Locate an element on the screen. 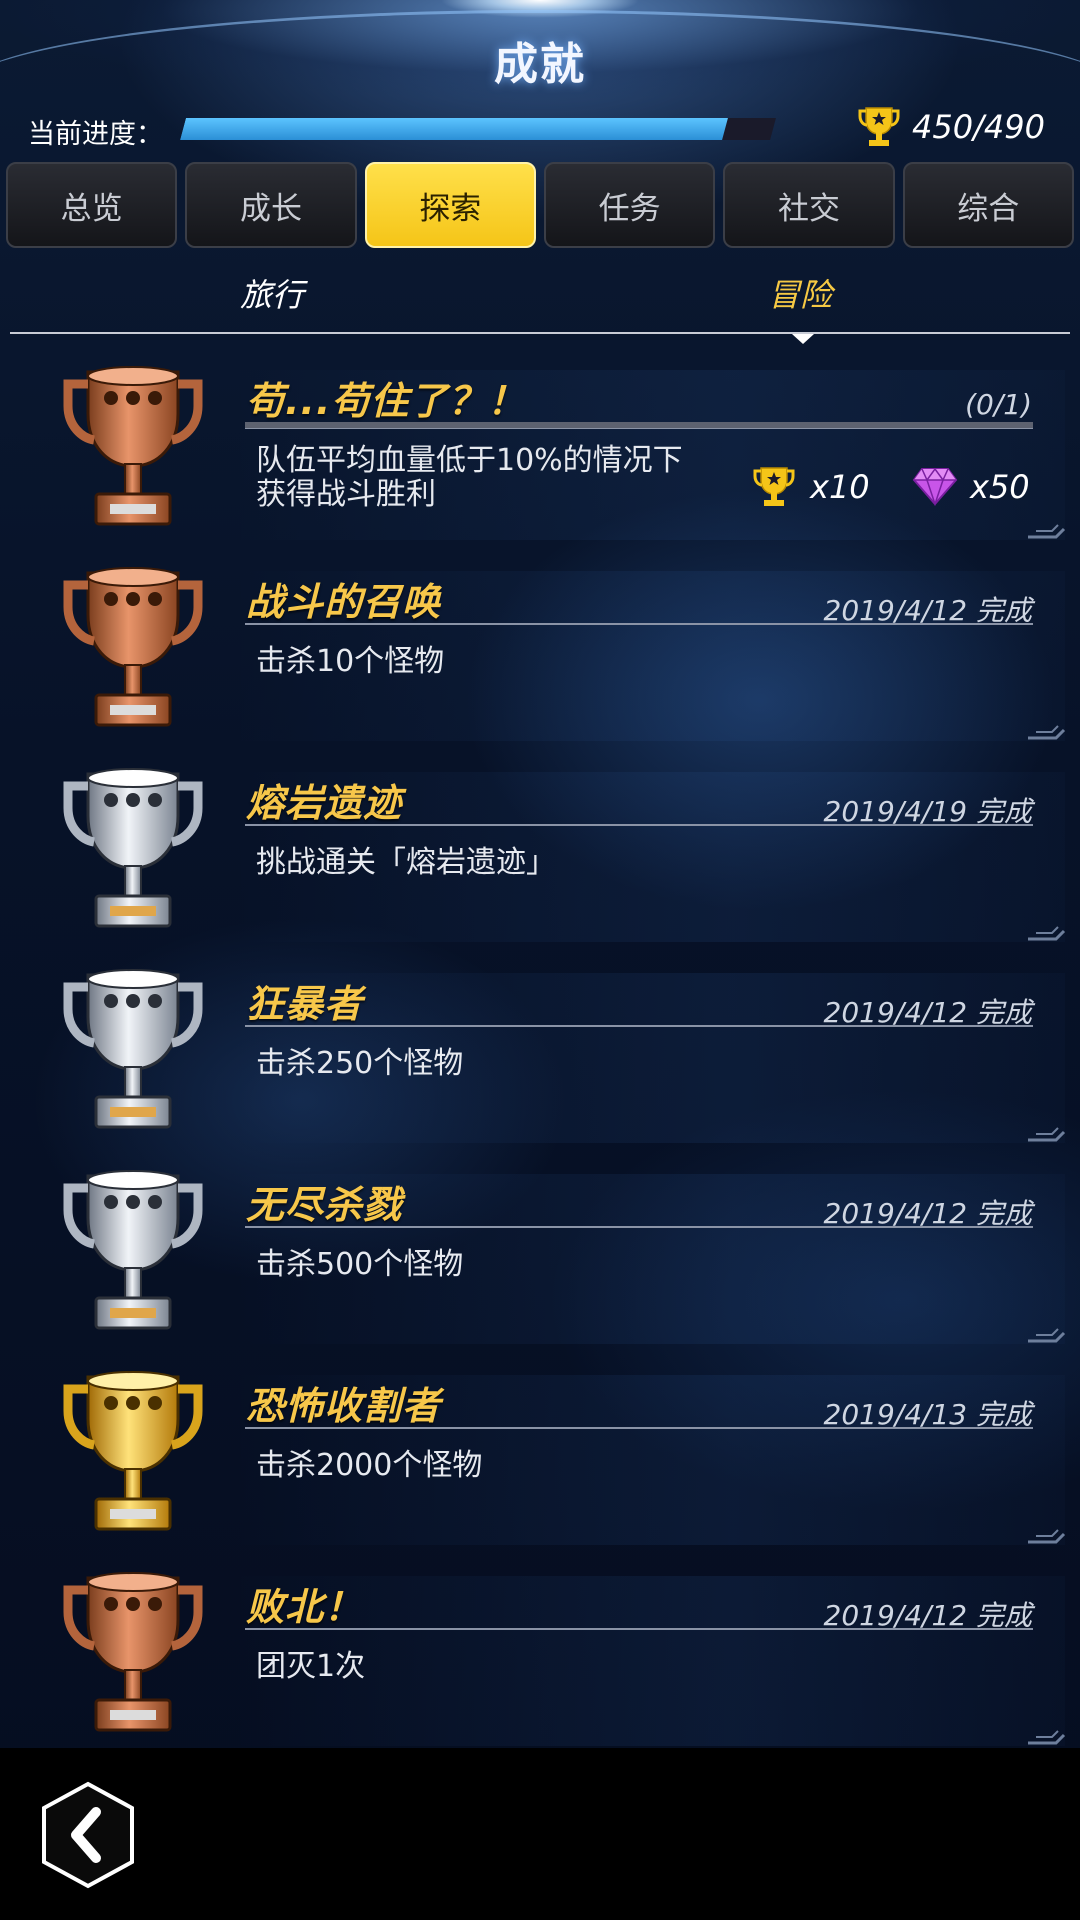  description-line: 队伍平均血量低于10%的情况下 is located at coordinates (469, 460).